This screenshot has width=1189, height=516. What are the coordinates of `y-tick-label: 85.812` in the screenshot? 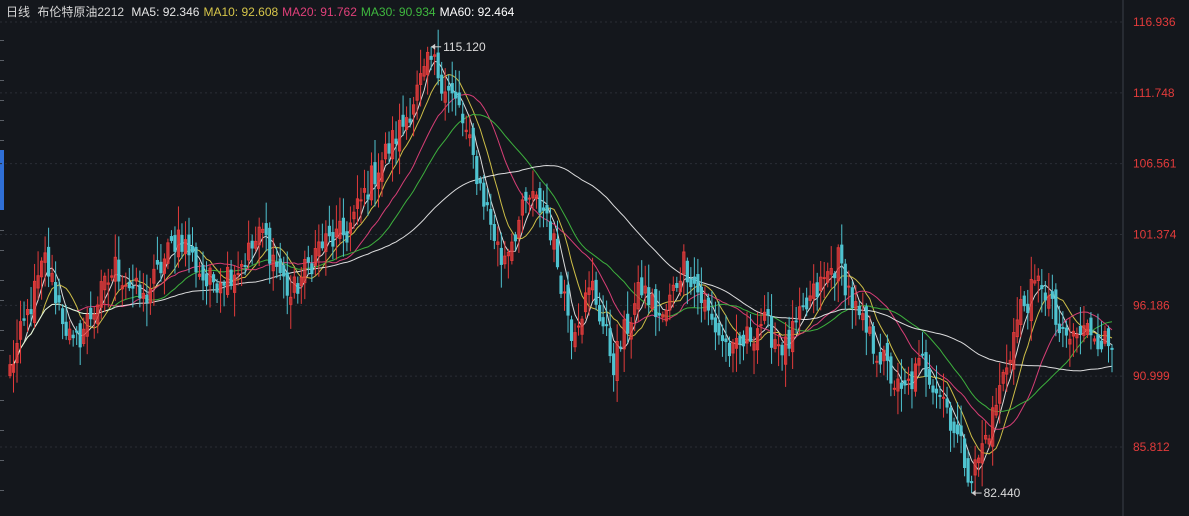 It's located at (1151, 447).